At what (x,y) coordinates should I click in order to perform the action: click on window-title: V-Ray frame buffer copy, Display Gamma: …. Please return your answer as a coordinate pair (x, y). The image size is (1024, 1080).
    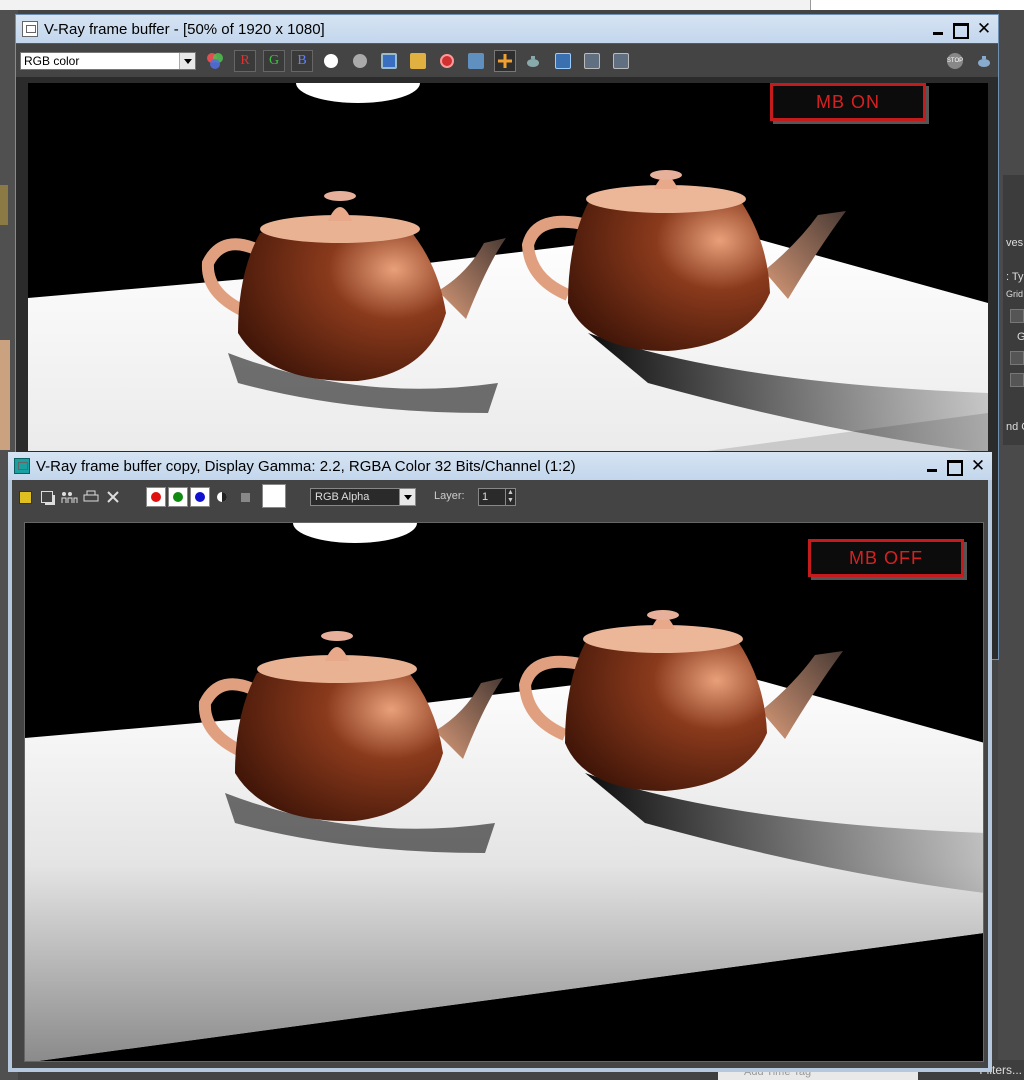
    Looking at the image, I should click on (306, 466).